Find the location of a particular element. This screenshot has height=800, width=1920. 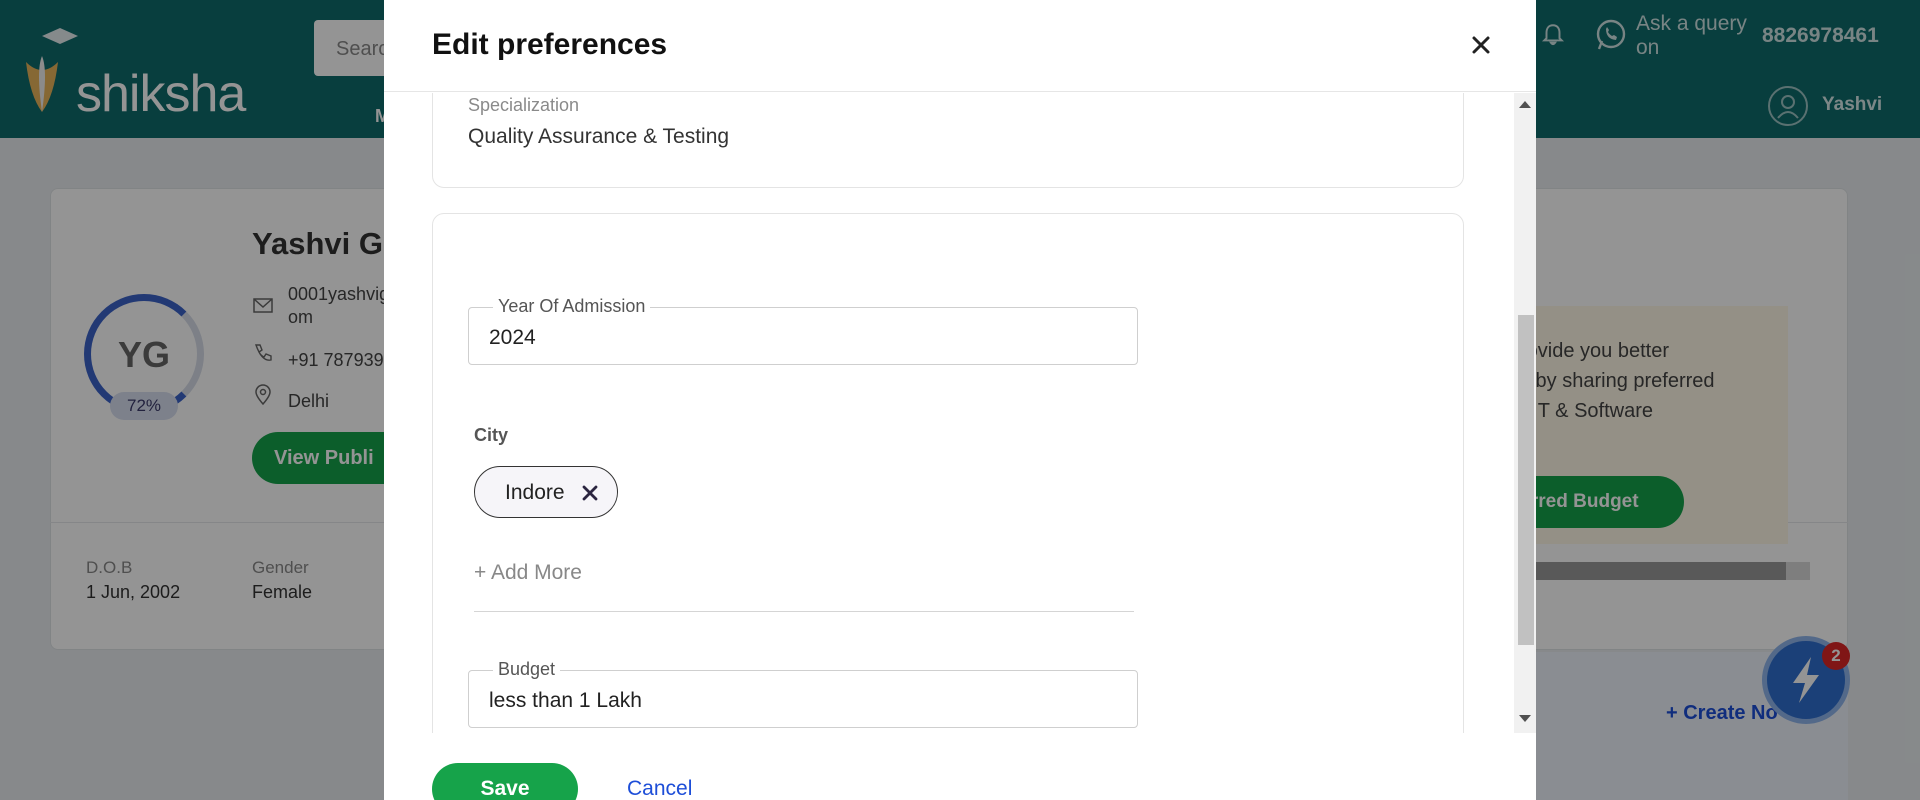

year-of-admission-field: Year Of Admission 2024 is located at coordinates (803, 330).